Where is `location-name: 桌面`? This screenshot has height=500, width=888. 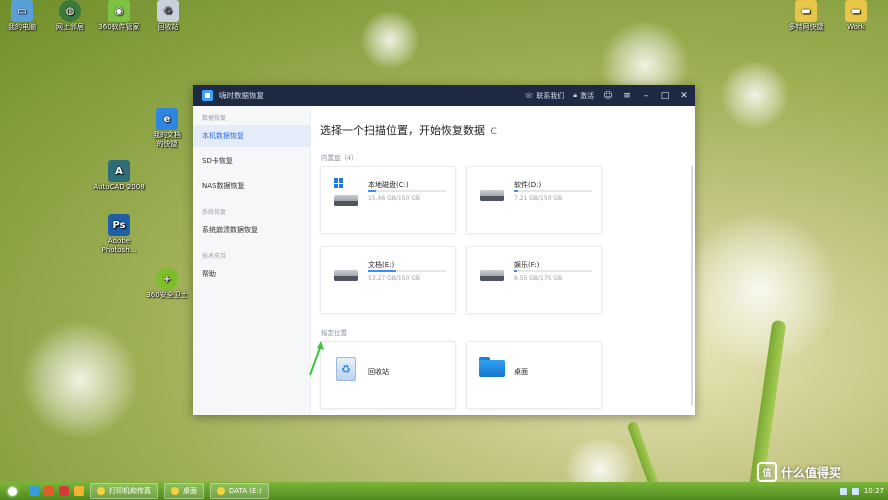
location-name: 桌面 is located at coordinates (521, 372).